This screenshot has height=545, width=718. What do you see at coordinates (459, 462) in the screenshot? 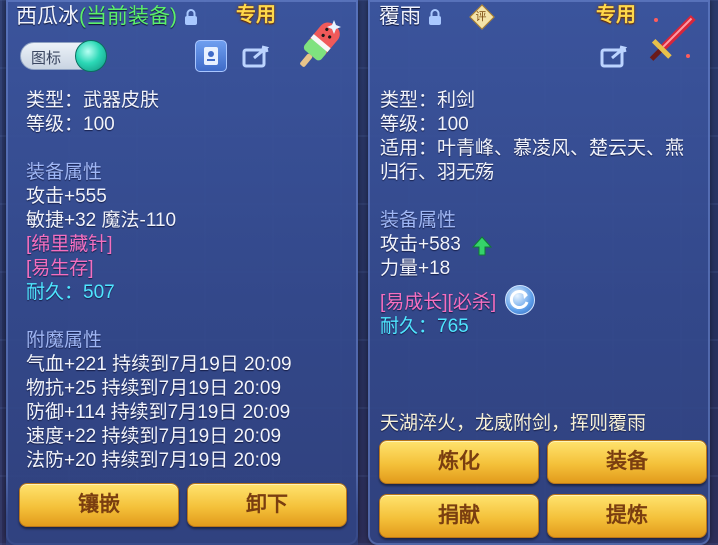
I see `refine-button: 炼化` at bounding box center [459, 462].